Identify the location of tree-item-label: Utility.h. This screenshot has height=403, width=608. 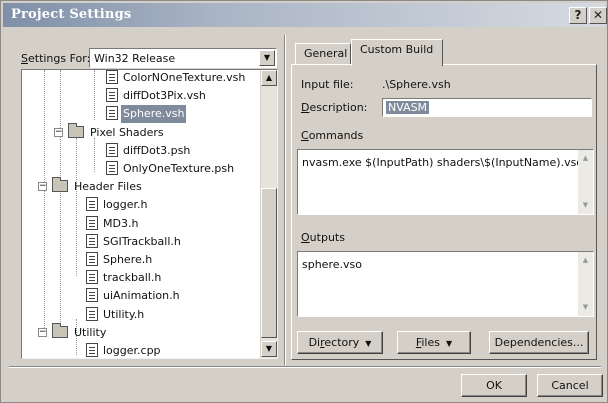
(124, 314).